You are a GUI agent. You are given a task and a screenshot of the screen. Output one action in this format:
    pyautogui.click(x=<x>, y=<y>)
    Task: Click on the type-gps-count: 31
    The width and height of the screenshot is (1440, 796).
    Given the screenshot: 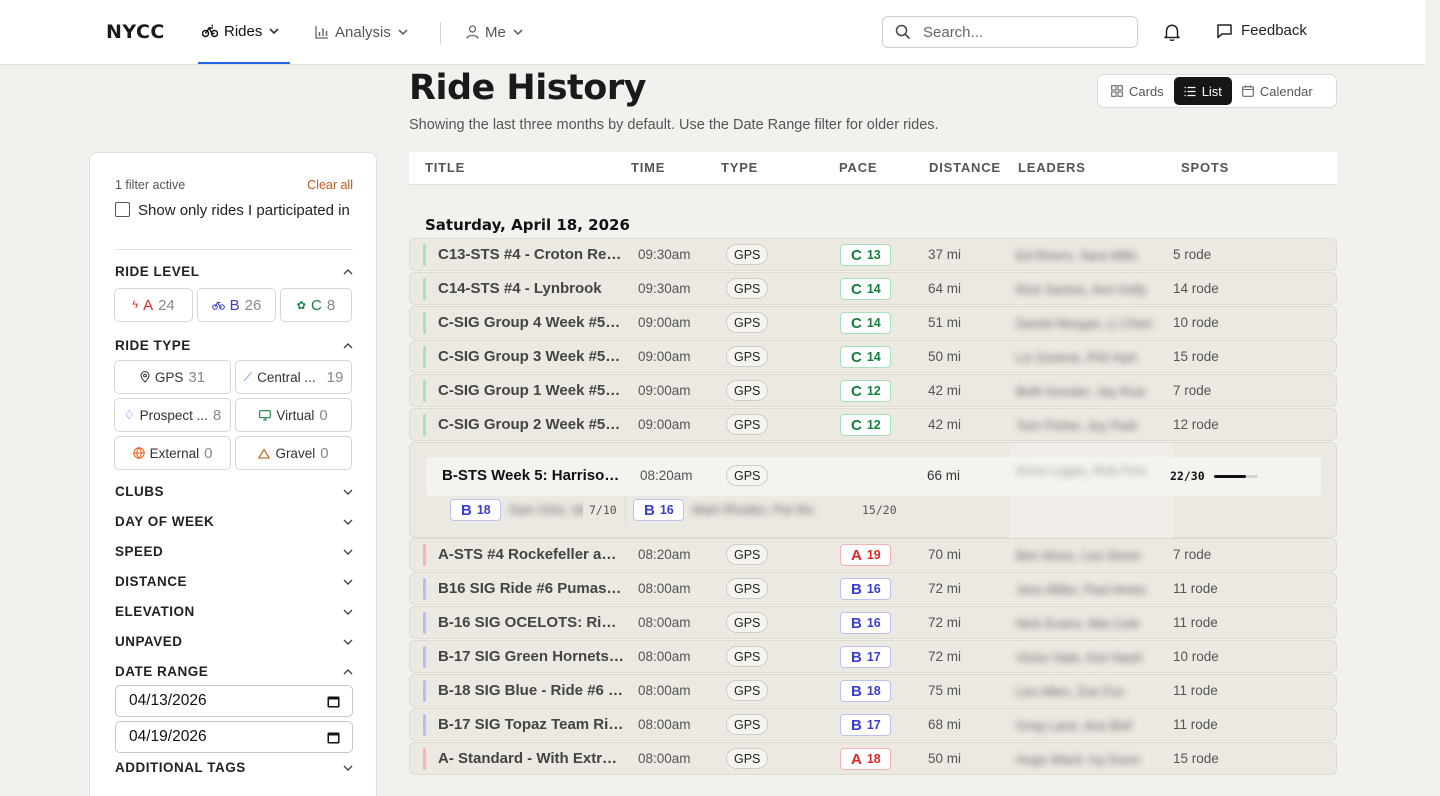 What is the action you would take?
    pyautogui.click(x=197, y=377)
    